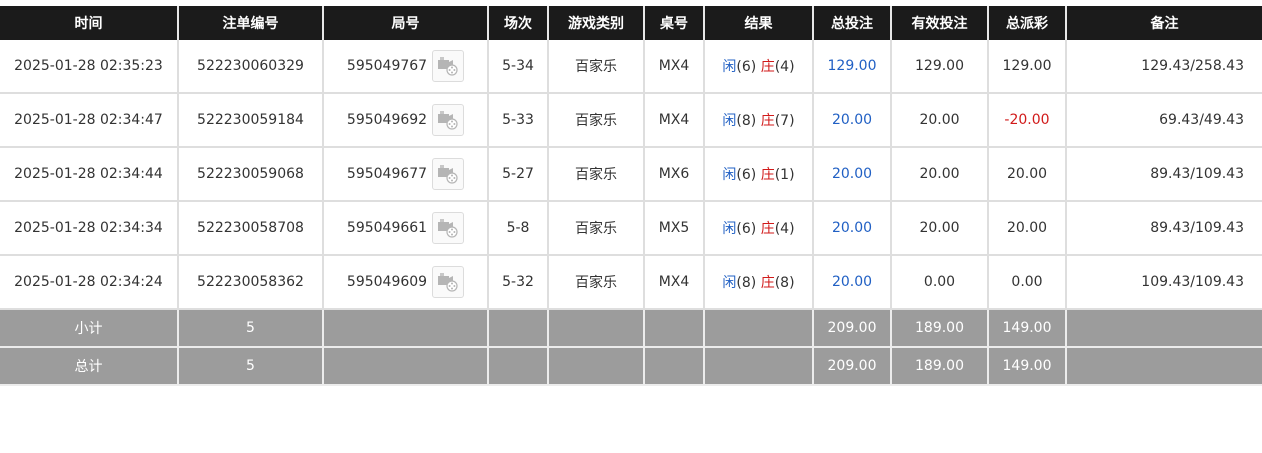 The width and height of the screenshot is (1262, 453). Describe the element at coordinates (251, 67) in the screenshot. I see `cell-bet-no: 522230060329` at that location.